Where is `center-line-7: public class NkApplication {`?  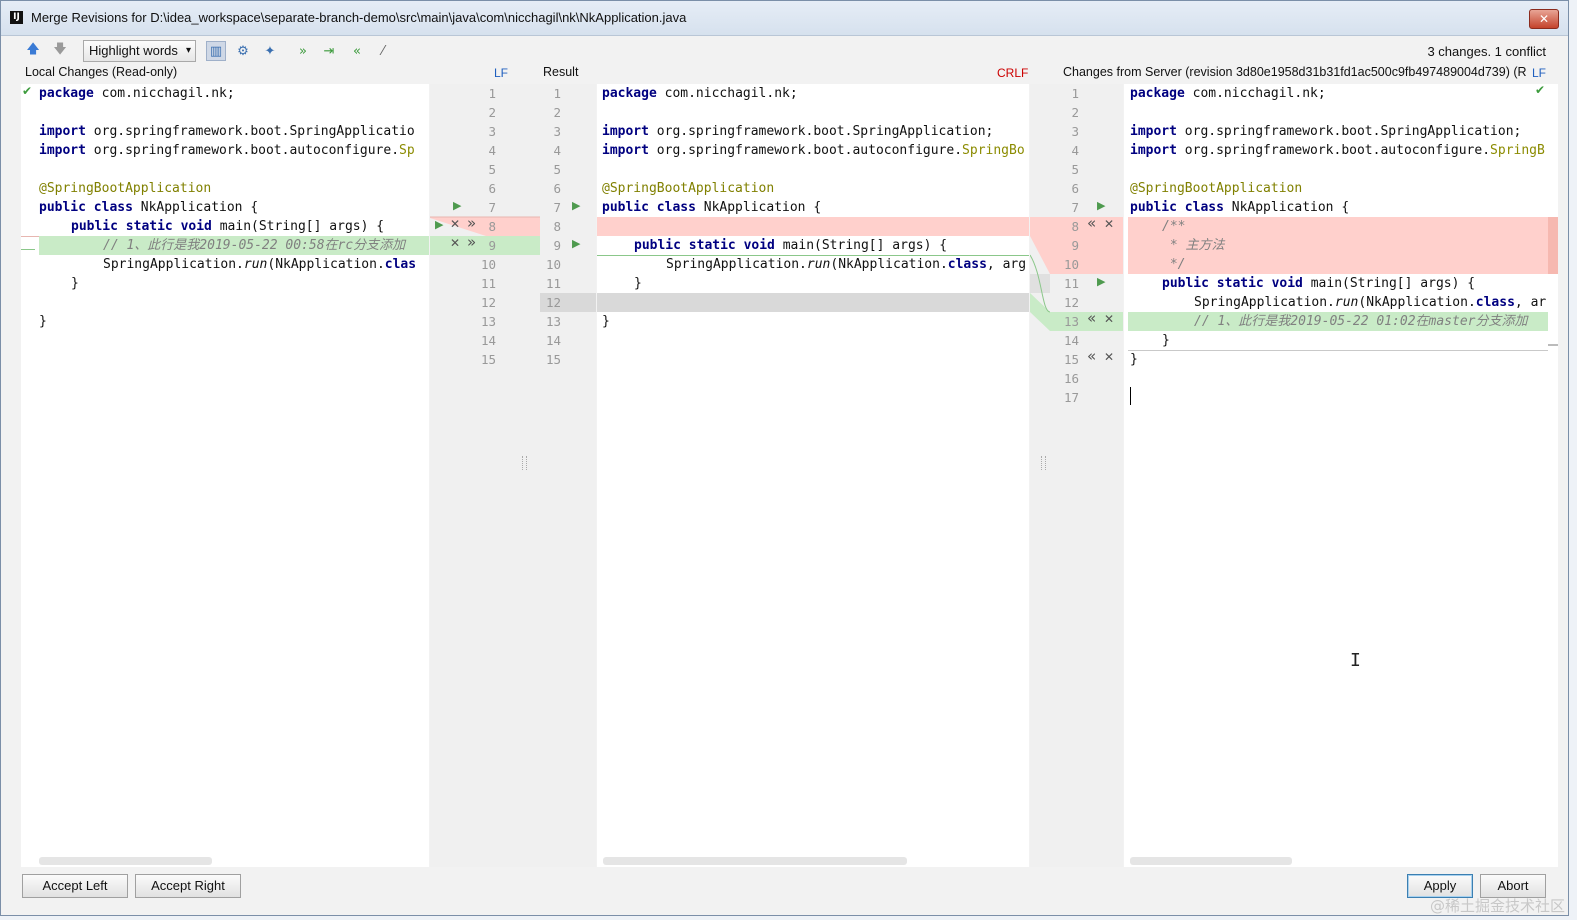
center-line-7: public class NkApplication { is located at coordinates (712, 207).